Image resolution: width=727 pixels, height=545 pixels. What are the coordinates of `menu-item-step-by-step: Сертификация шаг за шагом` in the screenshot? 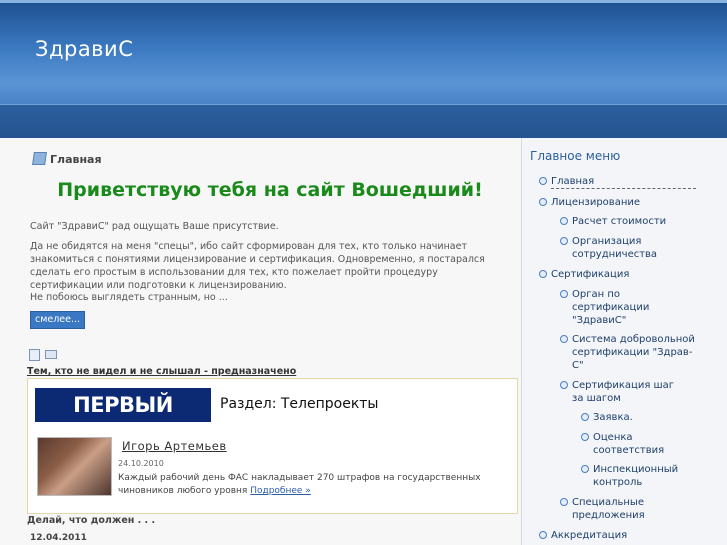 It's located at (623, 392).